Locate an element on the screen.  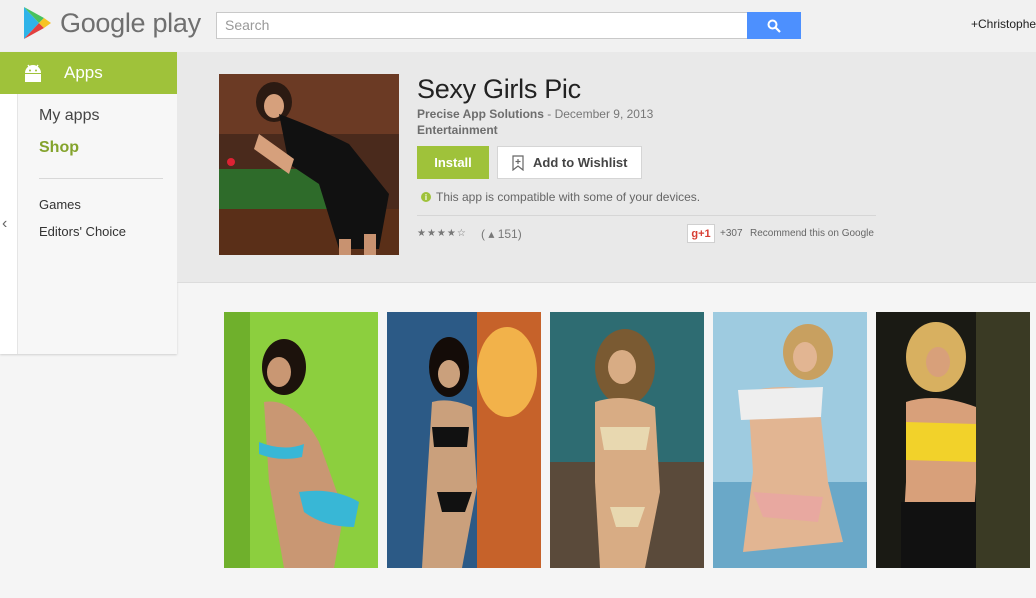
sidebar: Apps My apps Shop Games Editors' Choice is located at coordinates (88, 203).